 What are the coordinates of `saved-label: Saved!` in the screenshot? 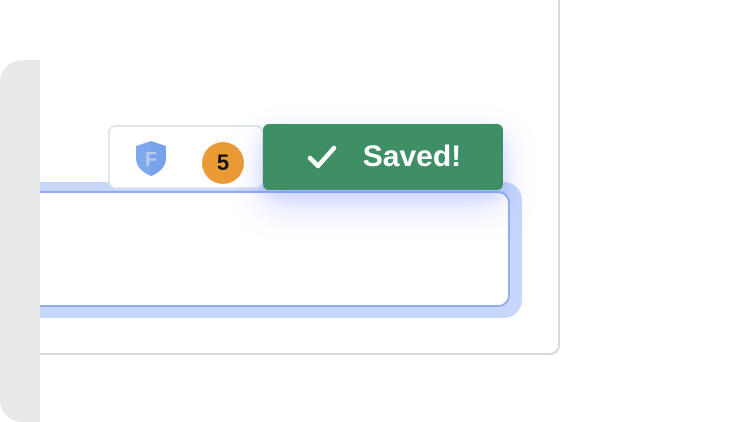 It's located at (412, 156).